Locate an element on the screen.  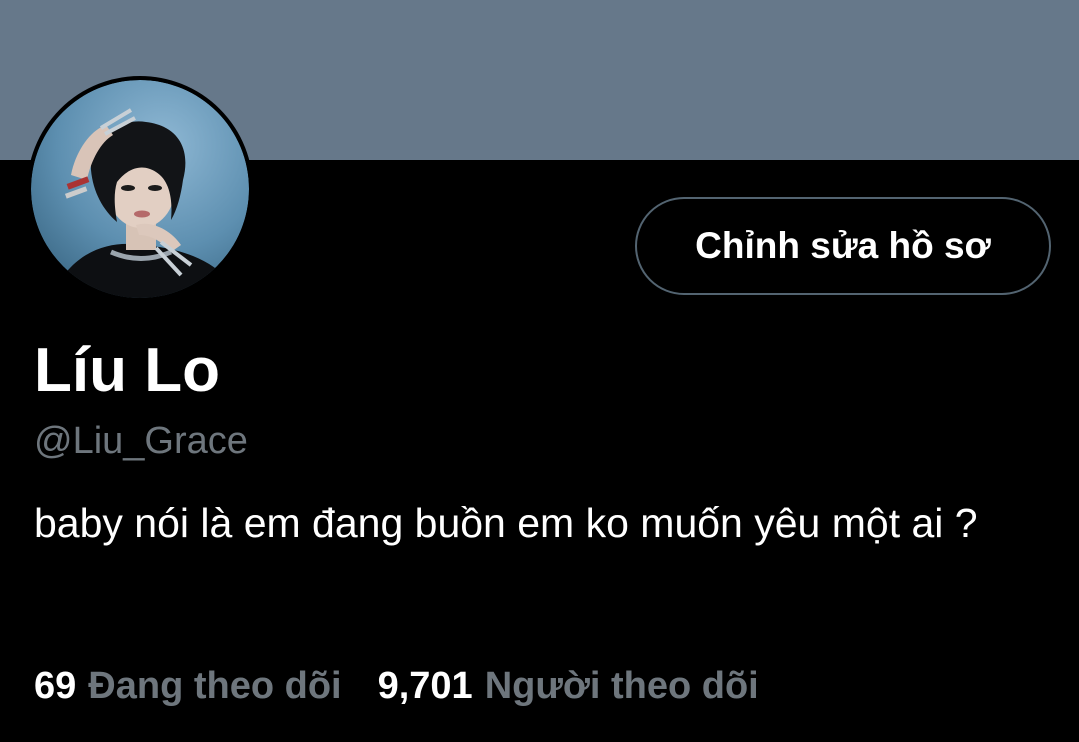
avatar-photo-icon is located at coordinates (140, 189).